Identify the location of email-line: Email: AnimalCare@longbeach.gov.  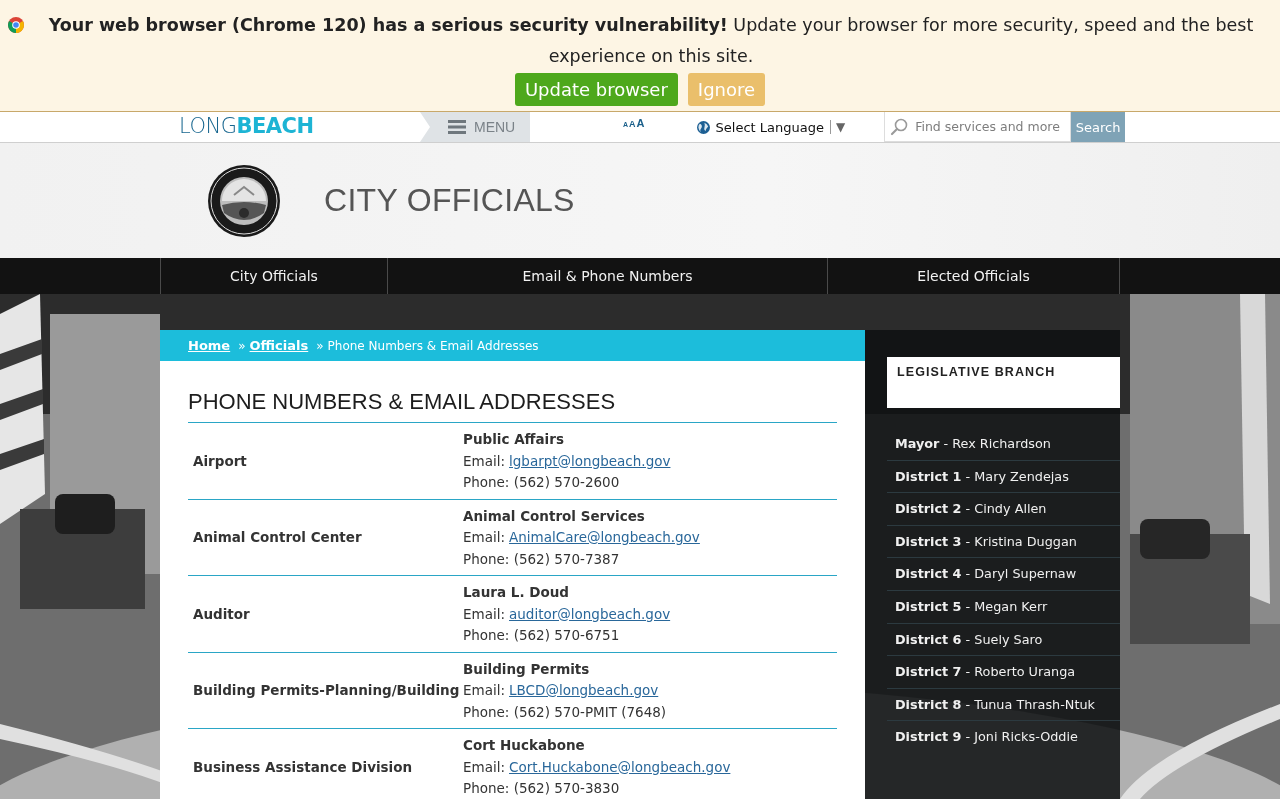
(582, 537).